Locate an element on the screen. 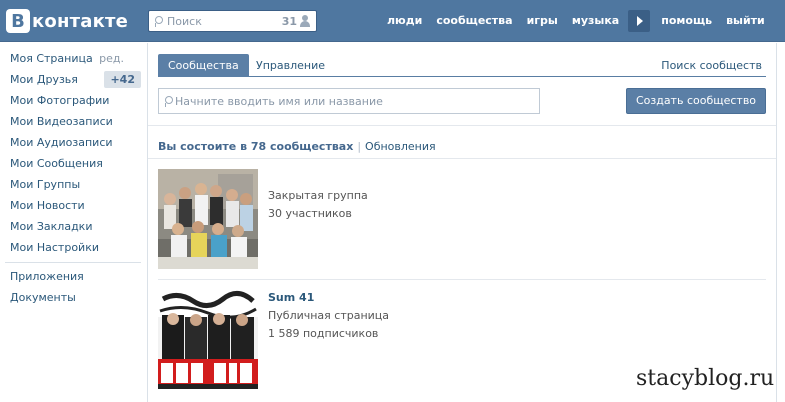 The width and height of the screenshot is (785, 402). online-count: 31 is located at coordinates (289, 21).